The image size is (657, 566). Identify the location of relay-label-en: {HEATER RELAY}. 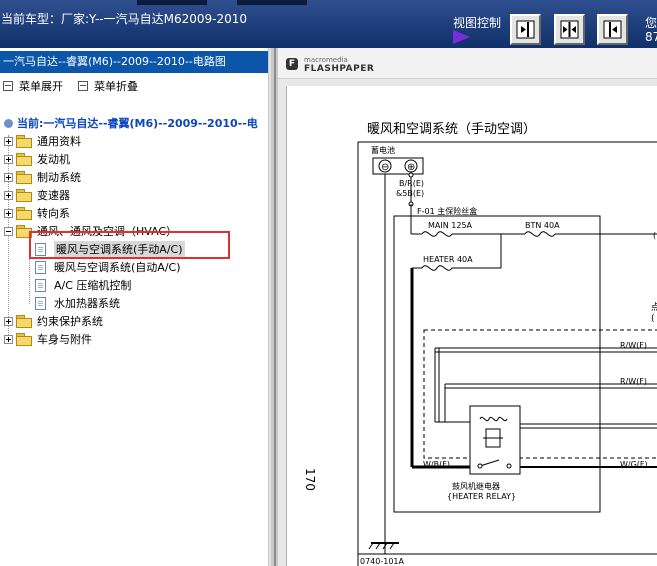
(481, 496).